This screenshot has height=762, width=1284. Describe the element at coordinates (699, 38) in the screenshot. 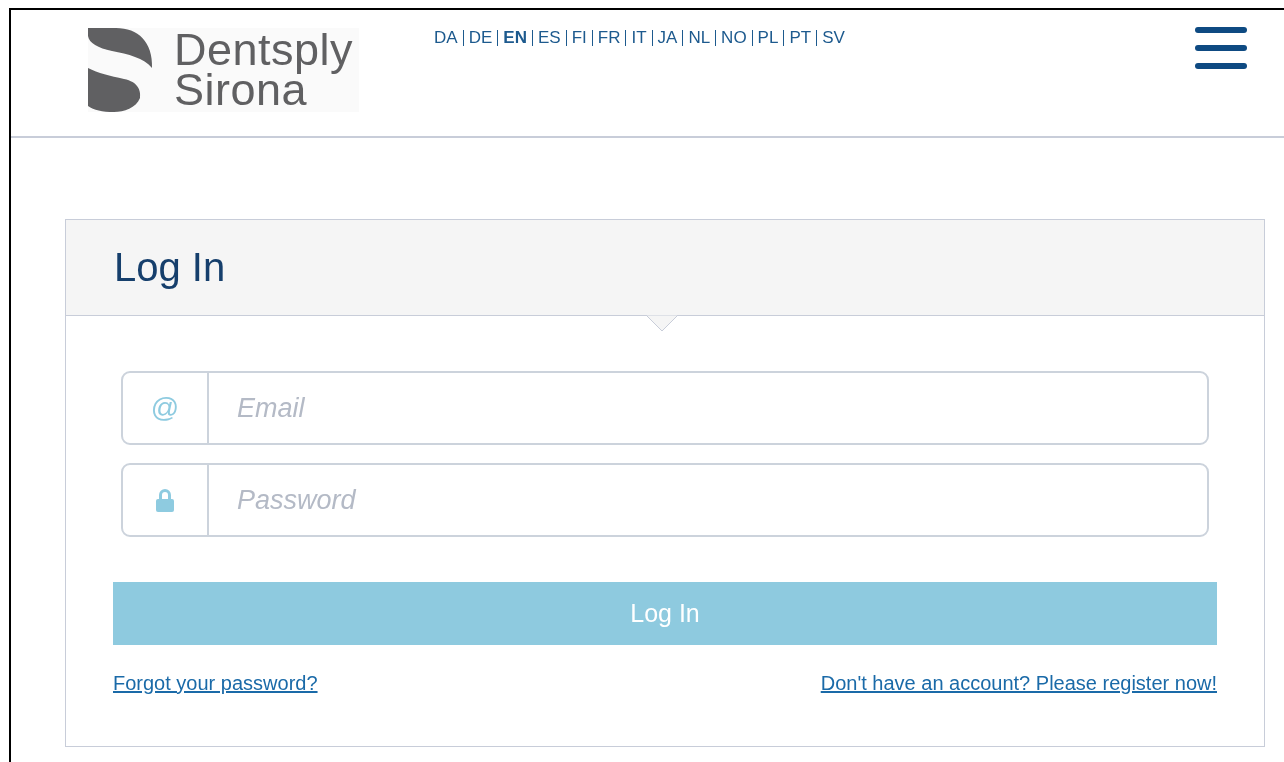

I see `language-link: NL` at that location.